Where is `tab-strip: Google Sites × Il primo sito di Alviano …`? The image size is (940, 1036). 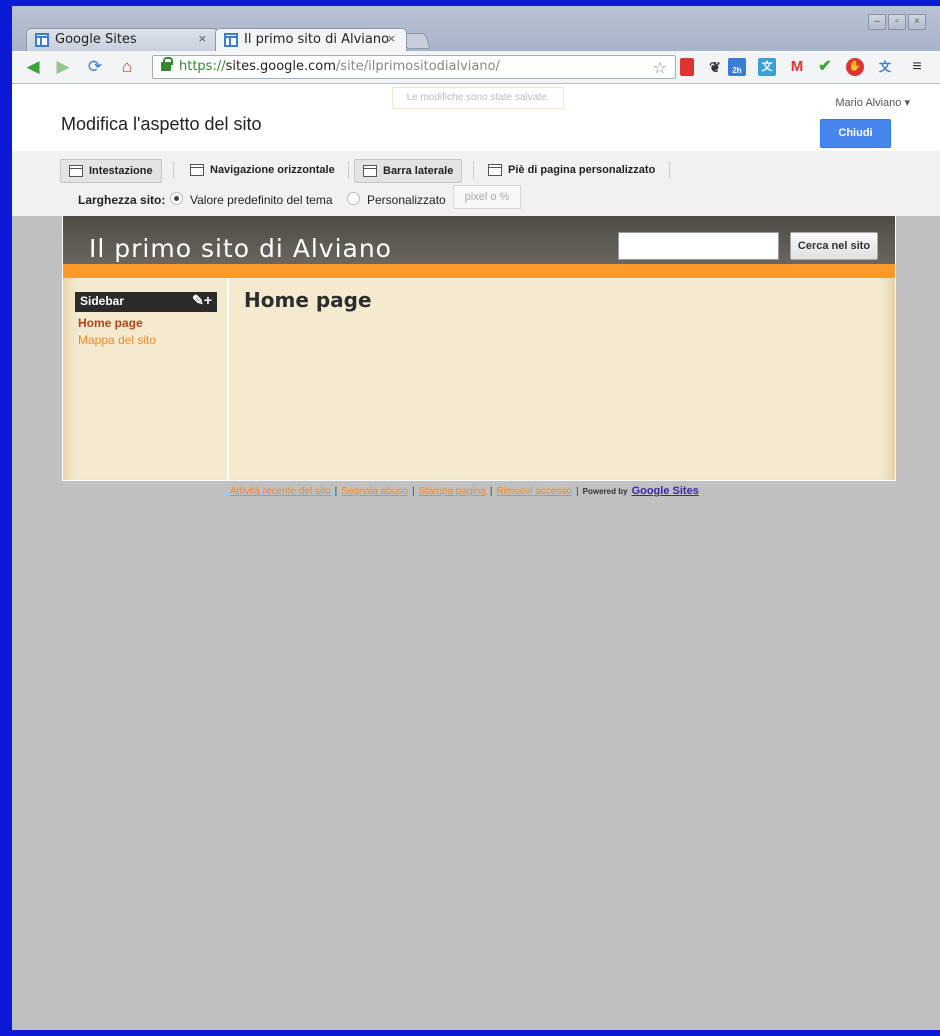
tab-strip: Google Sites × Il primo sito di Alviano … is located at coordinates (476, 28).